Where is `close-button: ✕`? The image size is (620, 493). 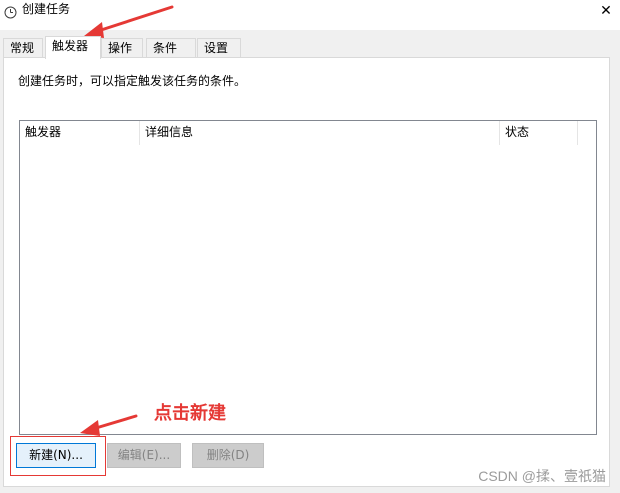 close-button: ✕ is located at coordinates (606, 11).